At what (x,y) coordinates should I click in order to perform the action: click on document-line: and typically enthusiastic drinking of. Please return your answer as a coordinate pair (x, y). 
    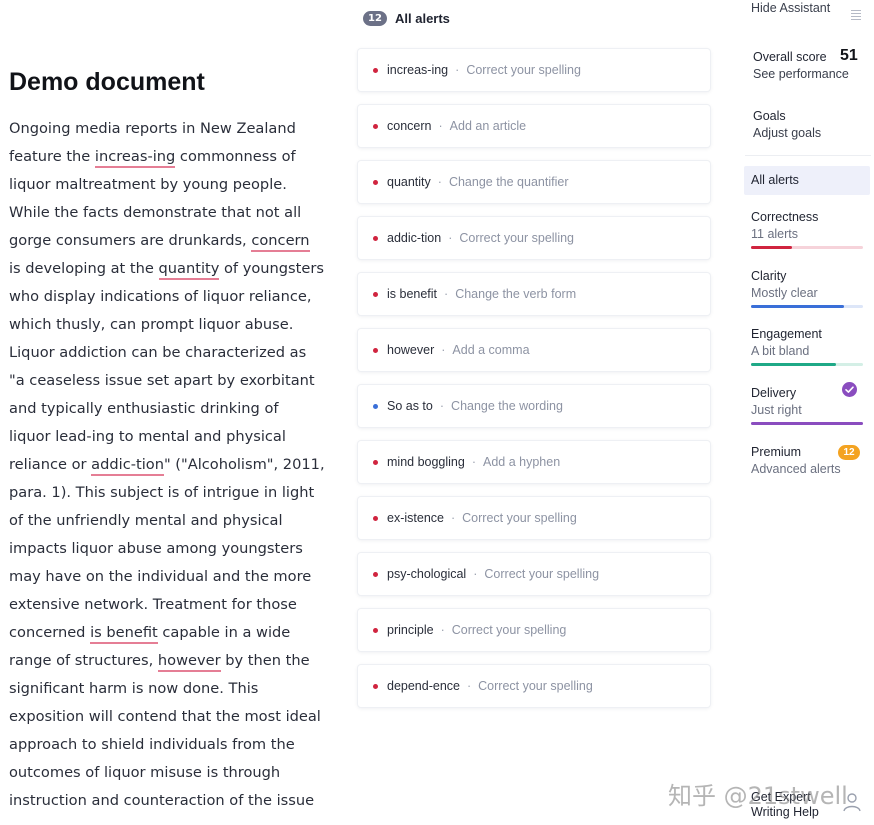
    Looking at the image, I should click on (164, 409).